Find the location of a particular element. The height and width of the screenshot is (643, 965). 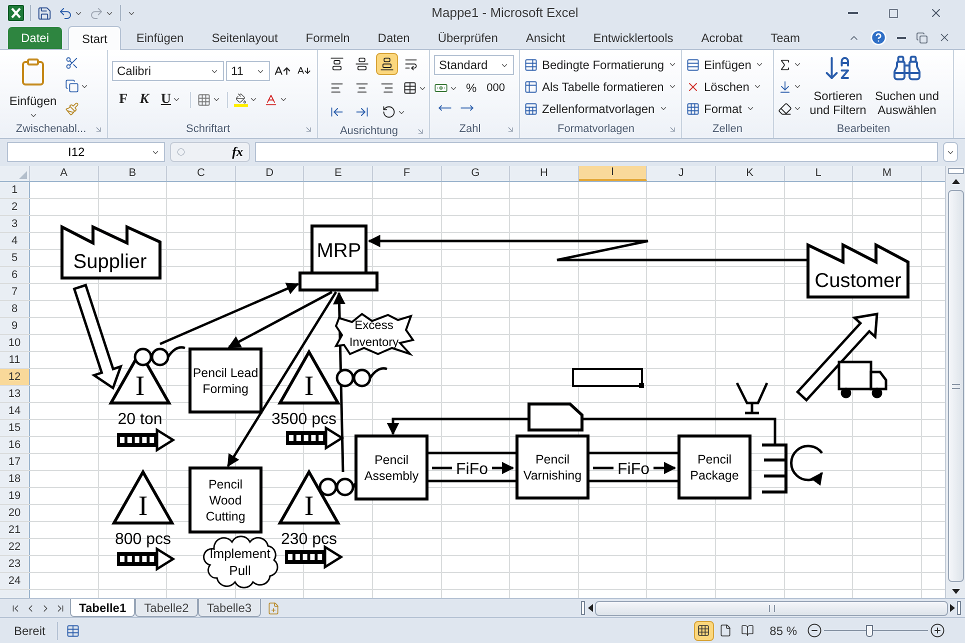

note-text: Excess Inventory is located at coordinates (374, 333).